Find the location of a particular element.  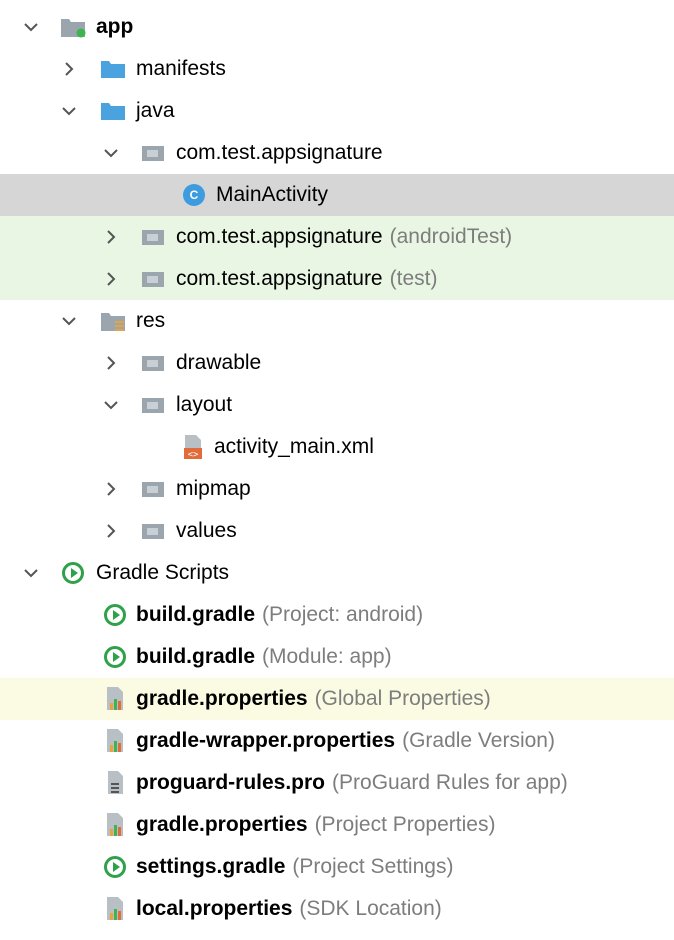

tree-hint: (test) is located at coordinates (413, 278).